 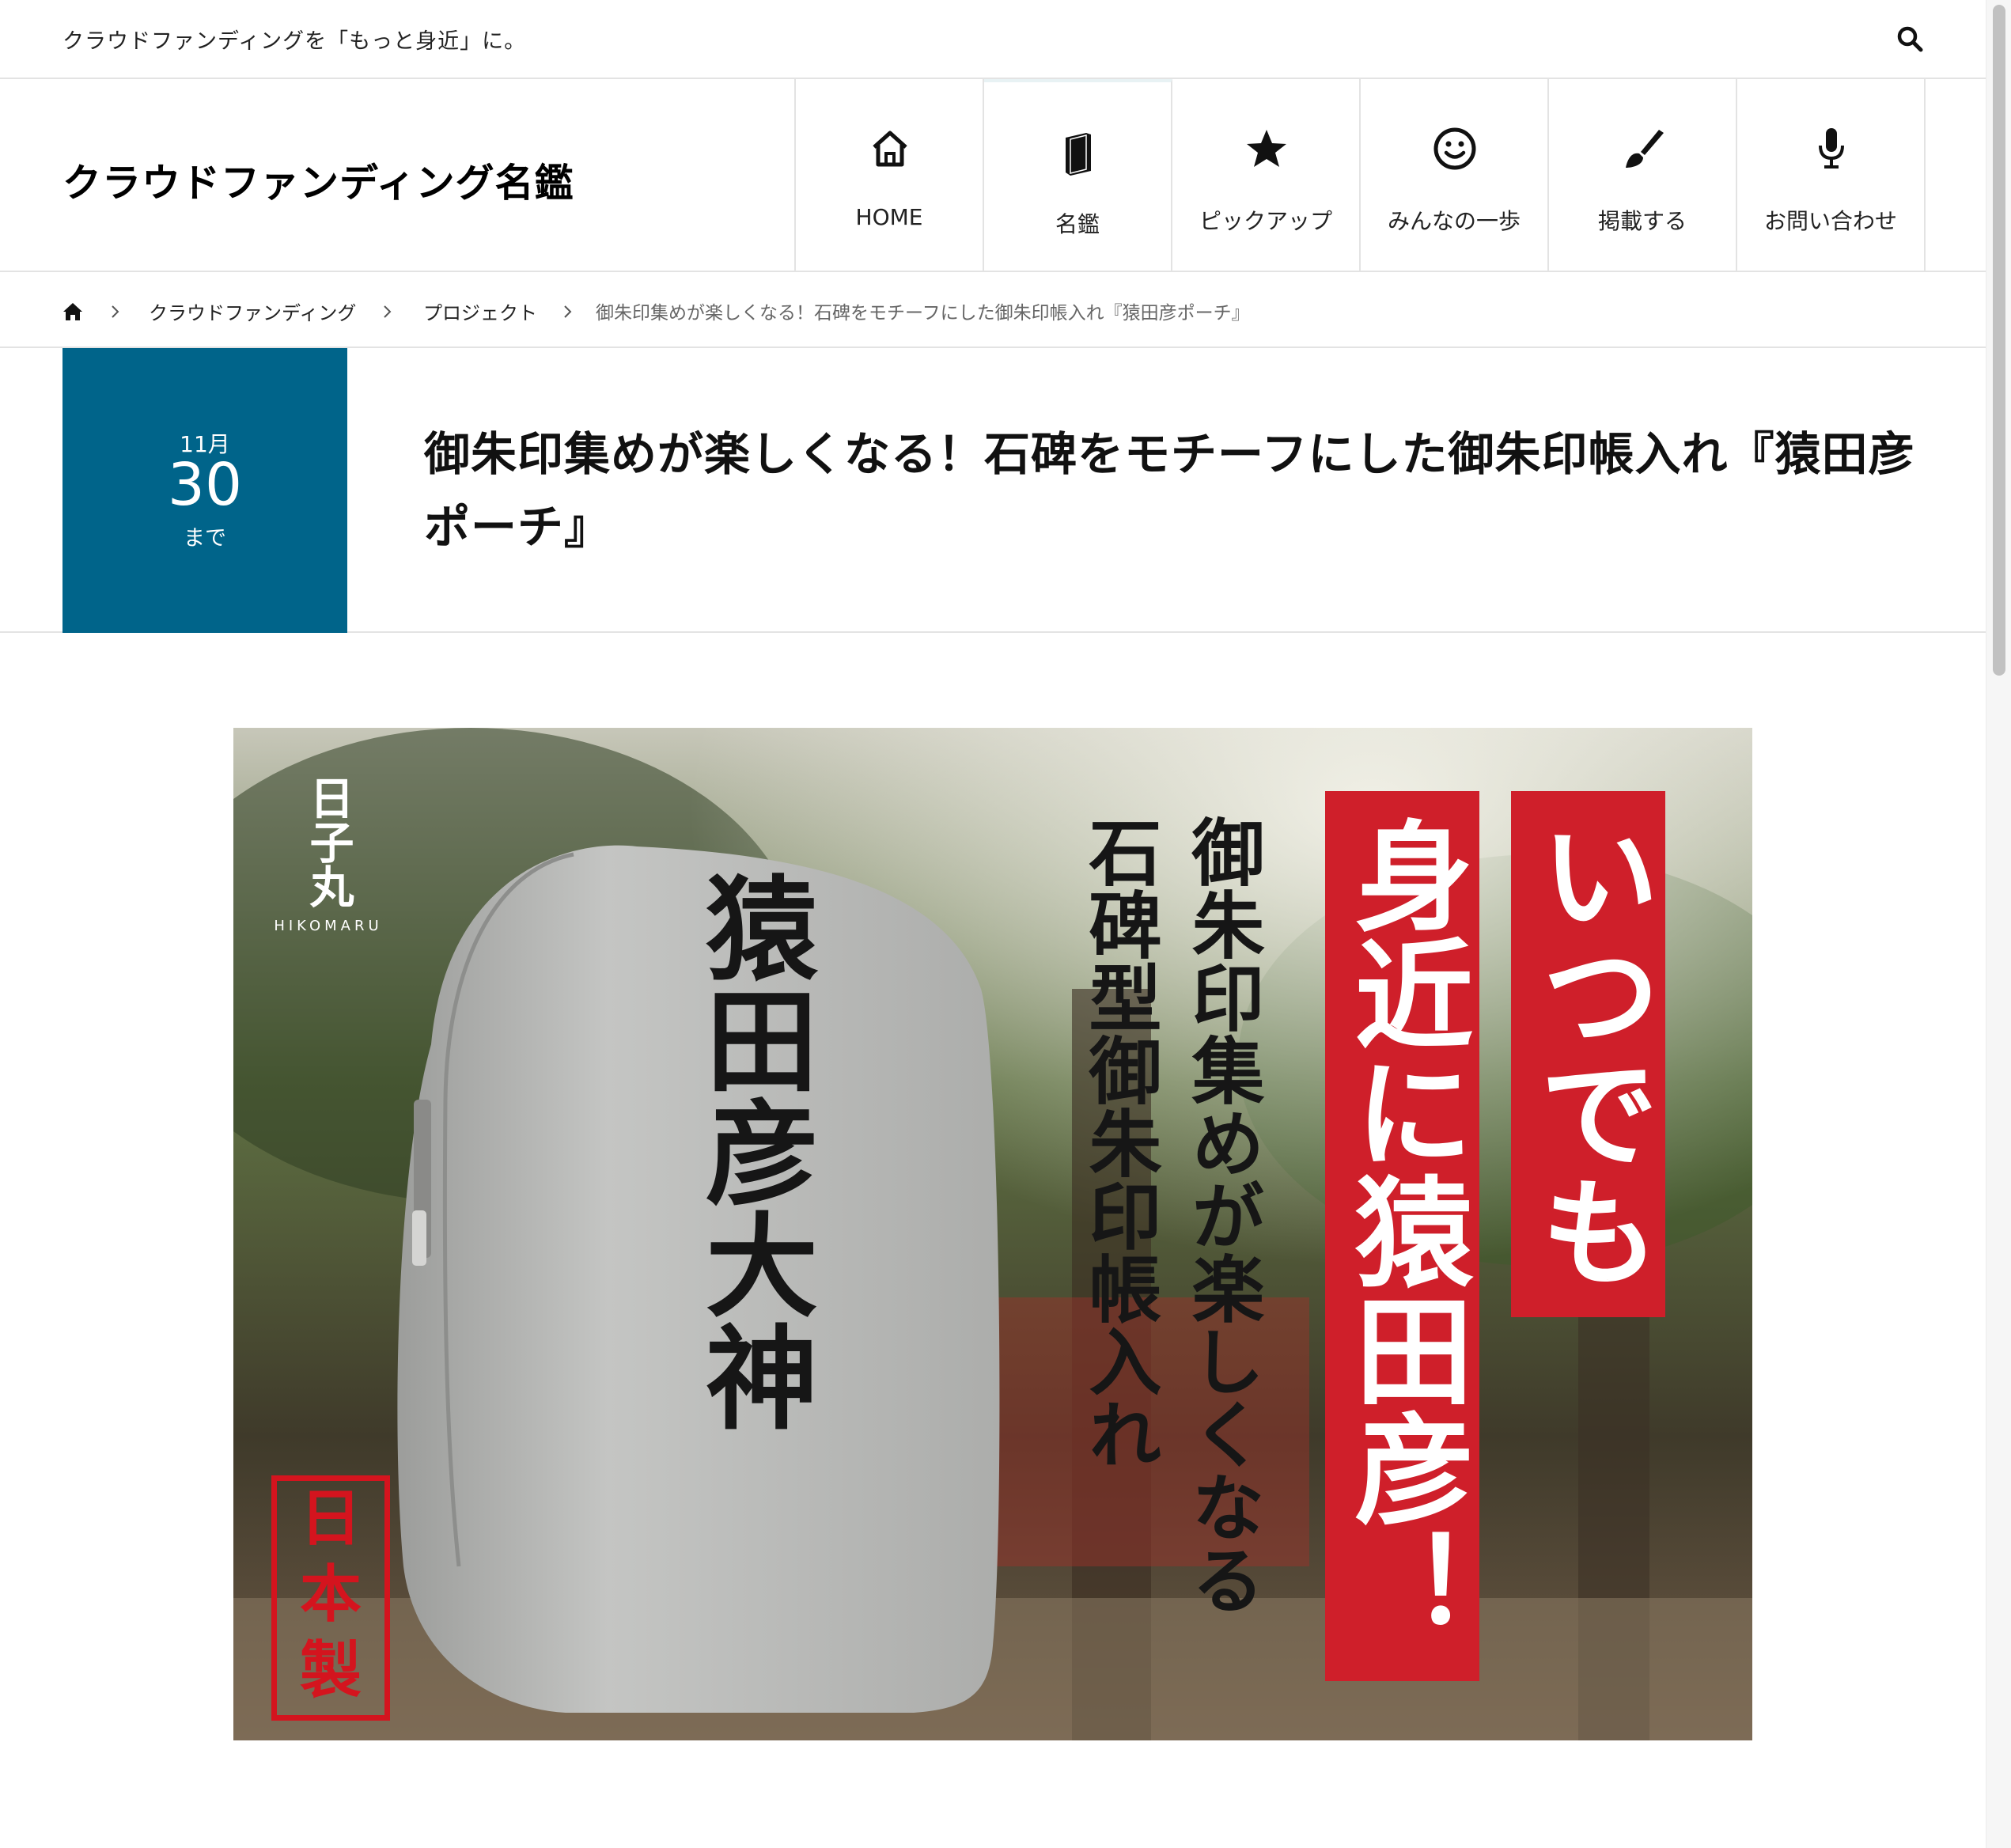 What do you see at coordinates (1454, 221) in the screenshot?
I see `nav-label: みんなの一歩` at bounding box center [1454, 221].